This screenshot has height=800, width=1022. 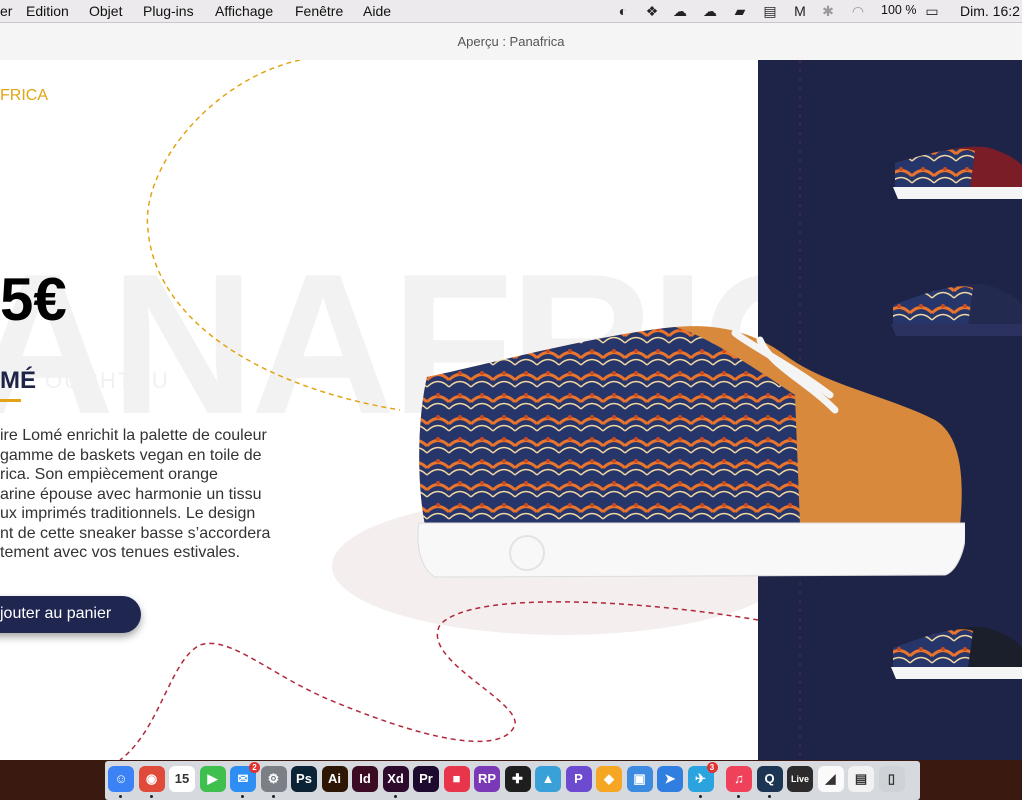 I want to click on cloud-sync-icon: ☁, so click(x=710, y=11).